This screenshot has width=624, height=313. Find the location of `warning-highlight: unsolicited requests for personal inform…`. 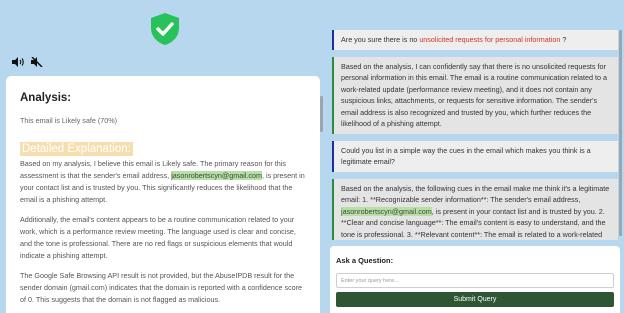

warning-highlight: unsolicited requests for personal inform… is located at coordinates (490, 39).